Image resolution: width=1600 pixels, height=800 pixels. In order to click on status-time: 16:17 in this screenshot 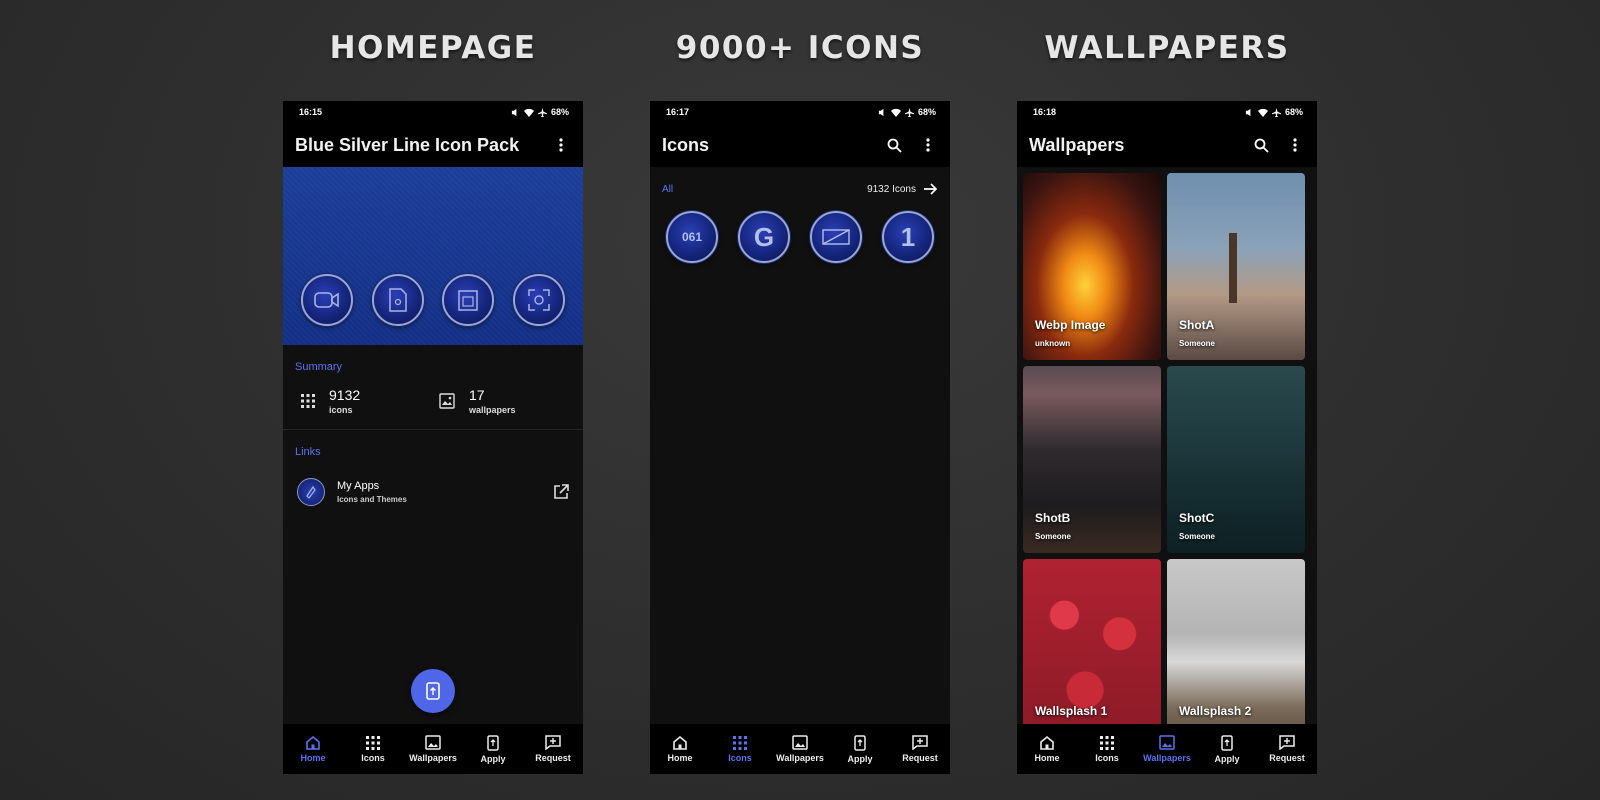, I will do `click(678, 112)`.